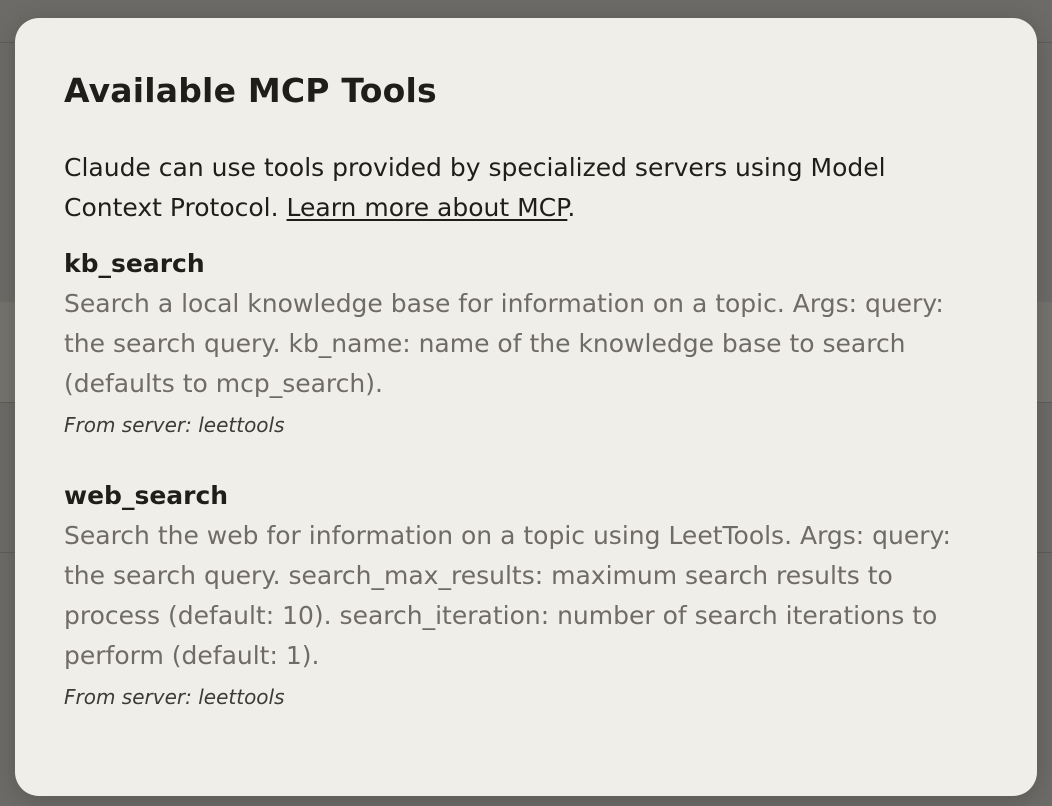 The width and height of the screenshot is (1052, 806). Describe the element at coordinates (250, 90) in the screenshot. I see `dialog-title: Available MCP Tools` at that location.